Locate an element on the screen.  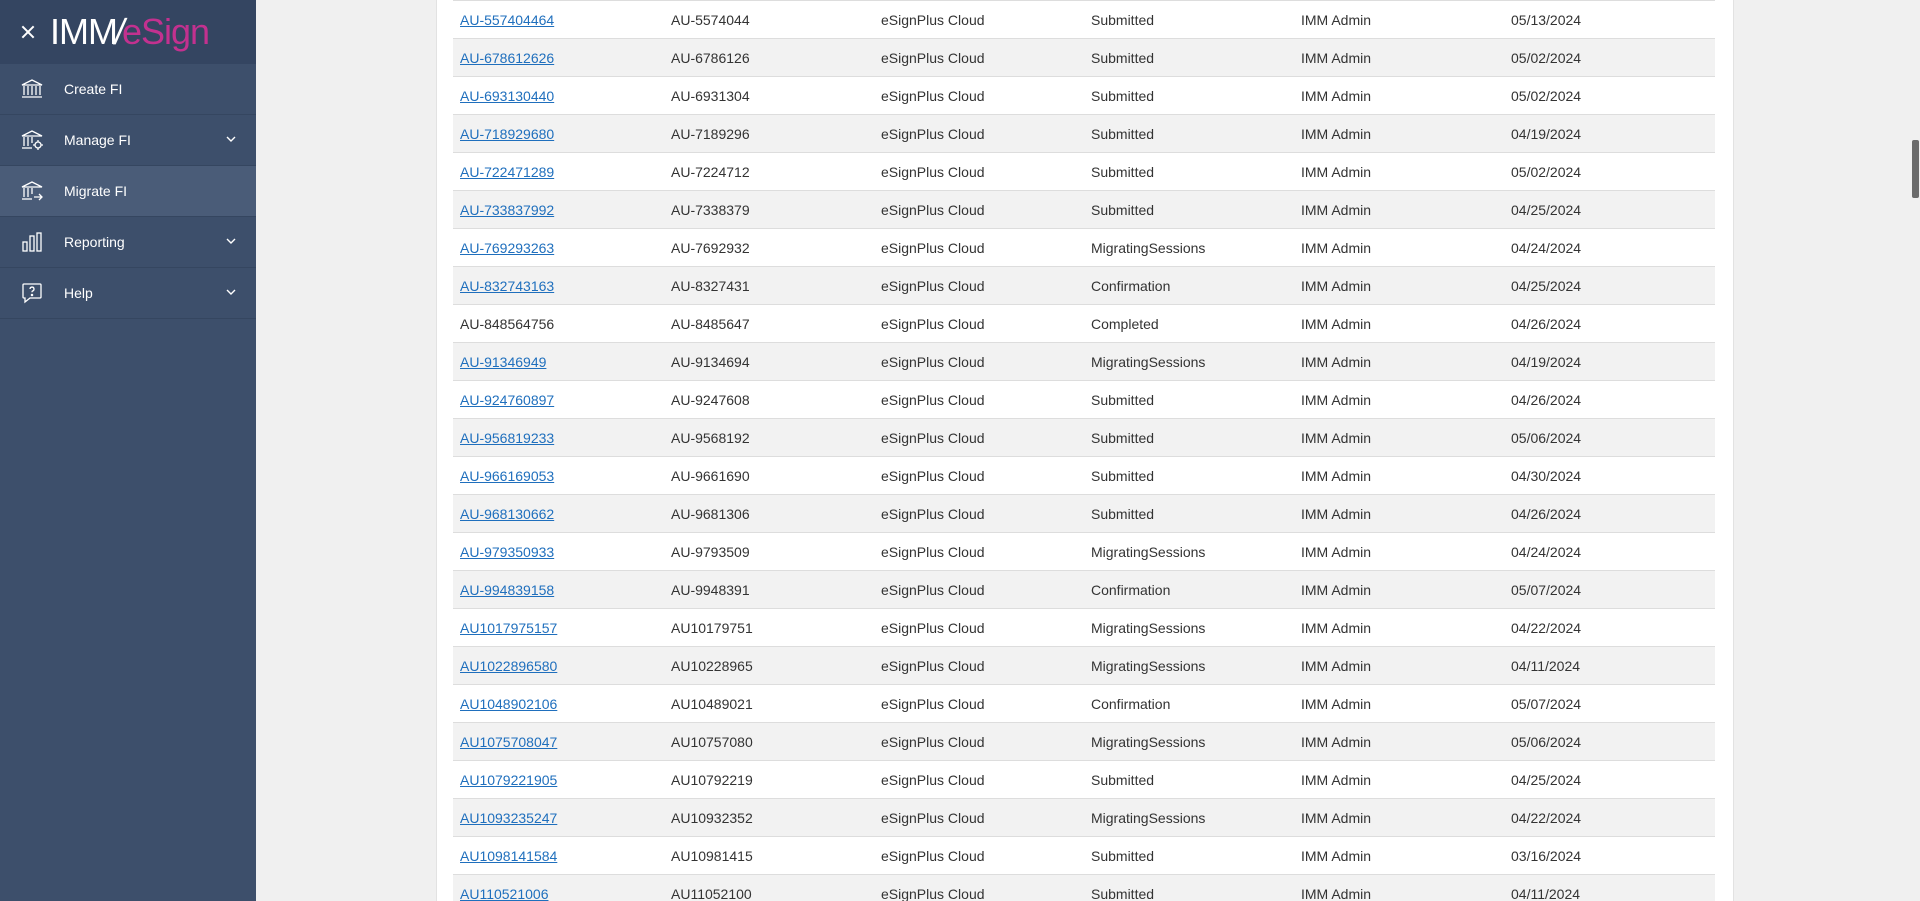
logo-esign-text: eSign is located at coordinates (166, 31).